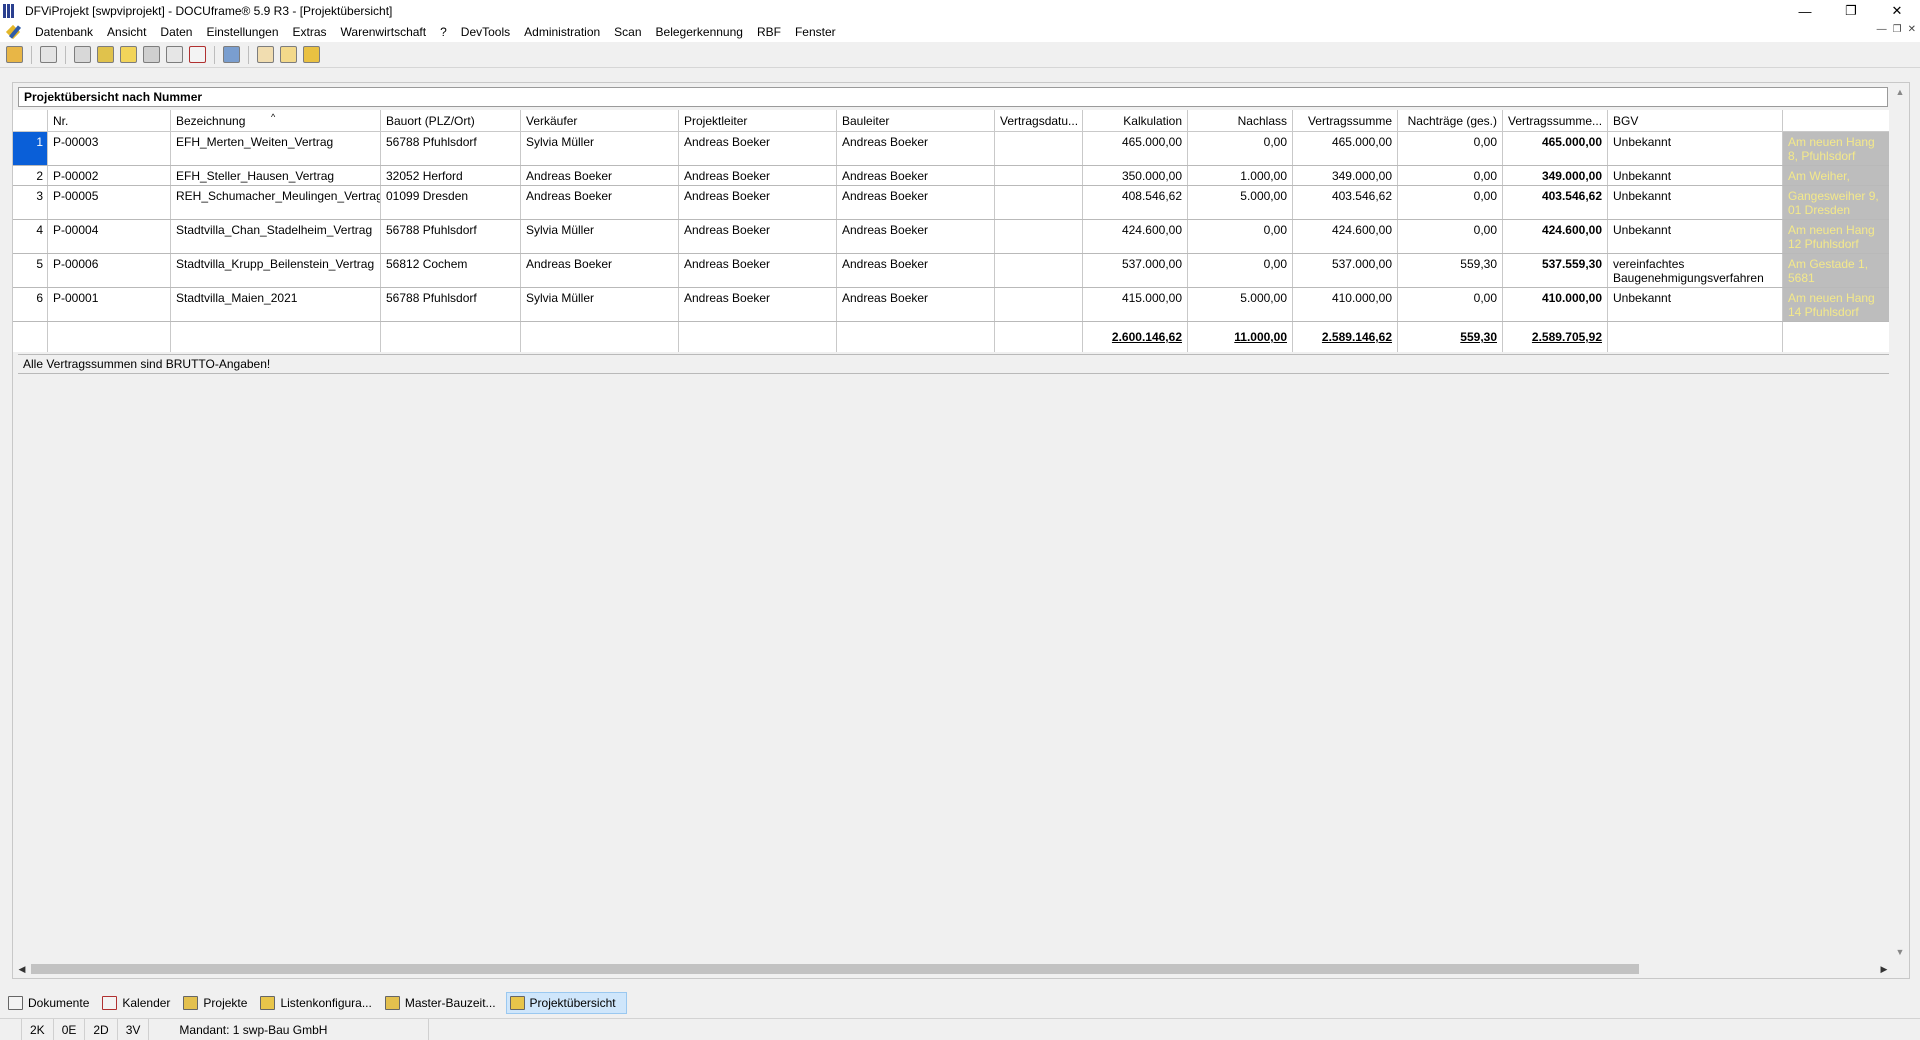  I want to click on total-nachlass: 11.000,00, so click(1240, 337).